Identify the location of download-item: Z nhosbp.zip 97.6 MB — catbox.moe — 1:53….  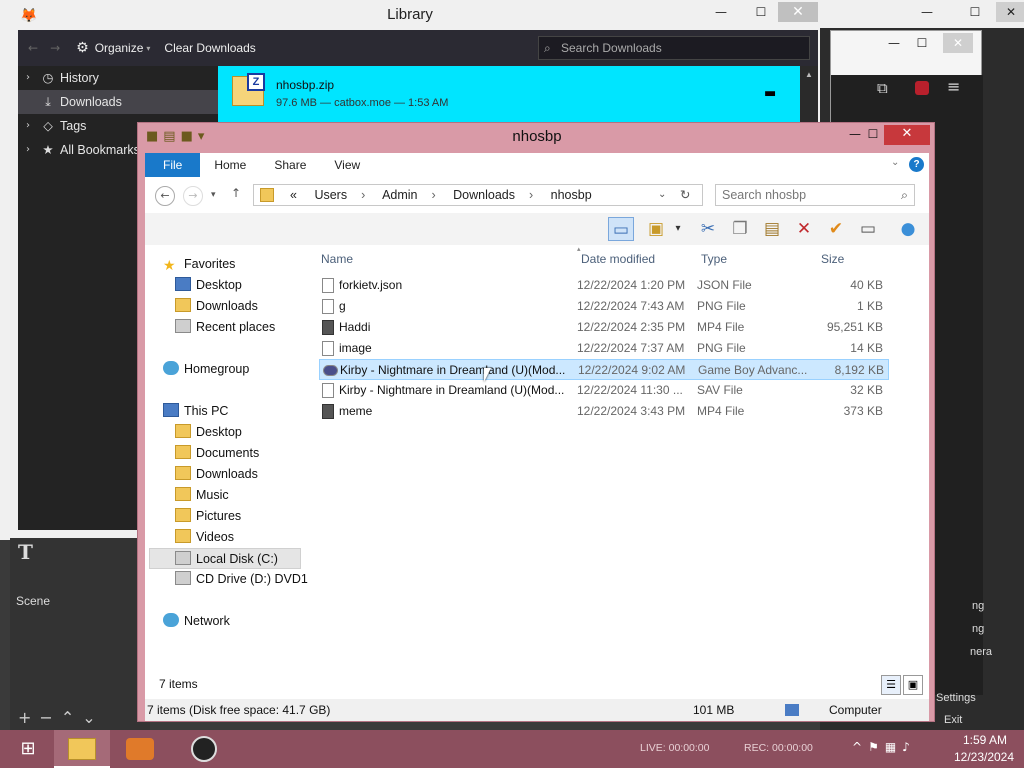
(509, 95).